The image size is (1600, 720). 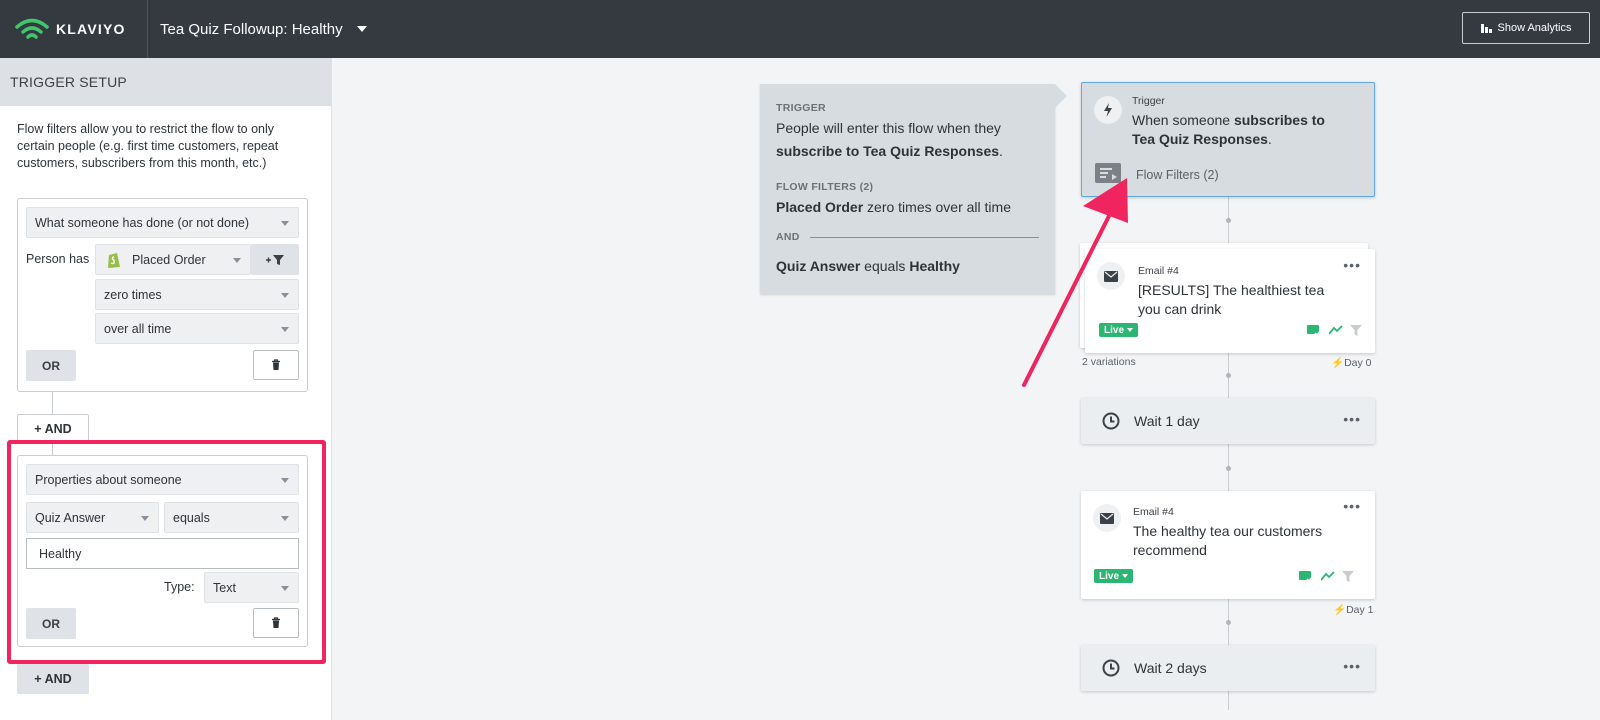 What do you see at coordinates (1358, 363) in the screenshot?
I see `day-label: Day 0` at bounding box center [1358, 363].